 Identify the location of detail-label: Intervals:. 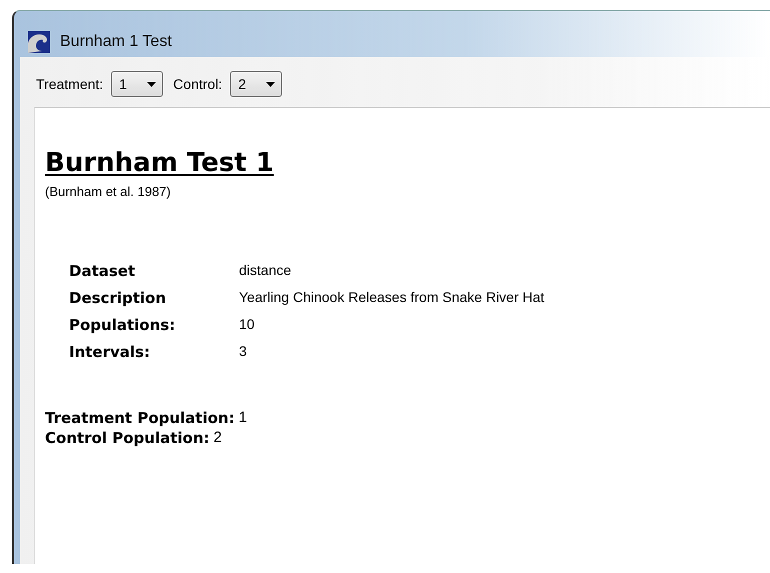
(110, 352).